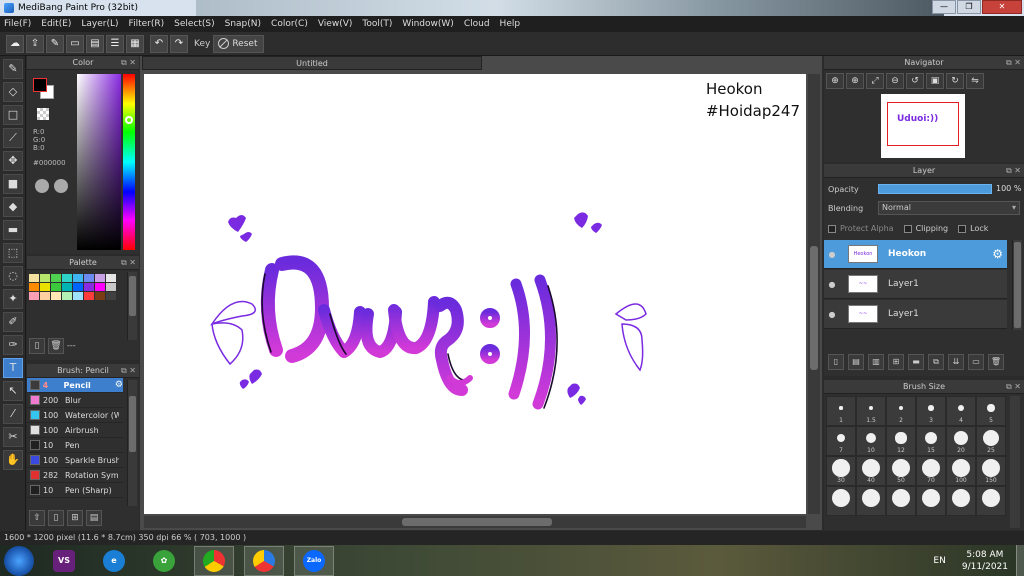 This screenshot has width=1024, height=576. What do you see at coordinates (13, 345) in the screenshot?
I see `select-eraser-tool-icon: ✑` at bounding box center [13, 345].